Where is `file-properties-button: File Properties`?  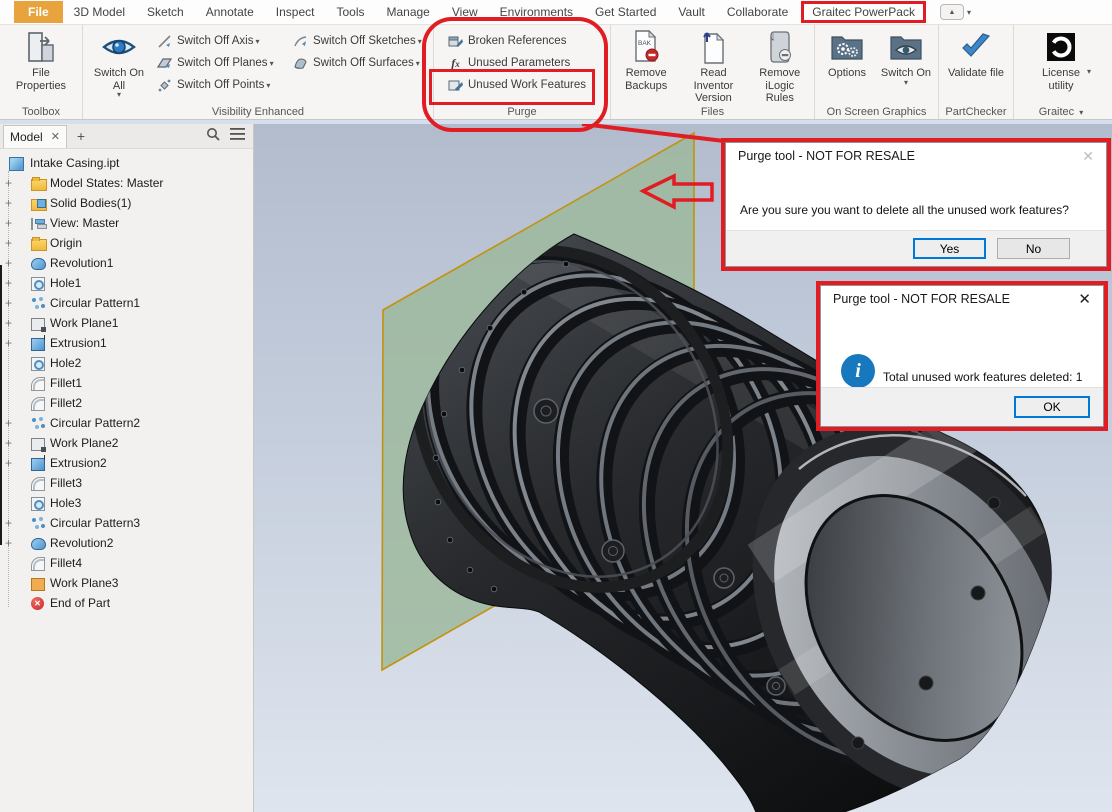
file-properties-button: File Properties is located at coordinates (41, 60).